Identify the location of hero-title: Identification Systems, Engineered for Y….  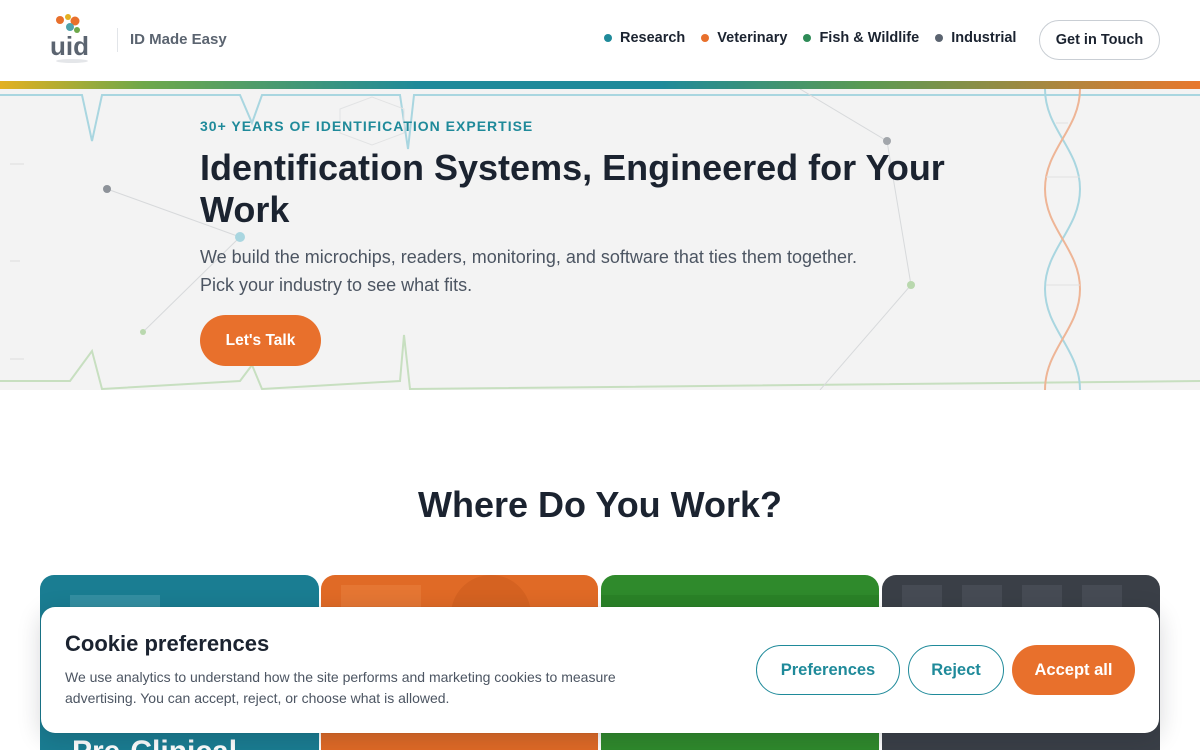
(572, 188).